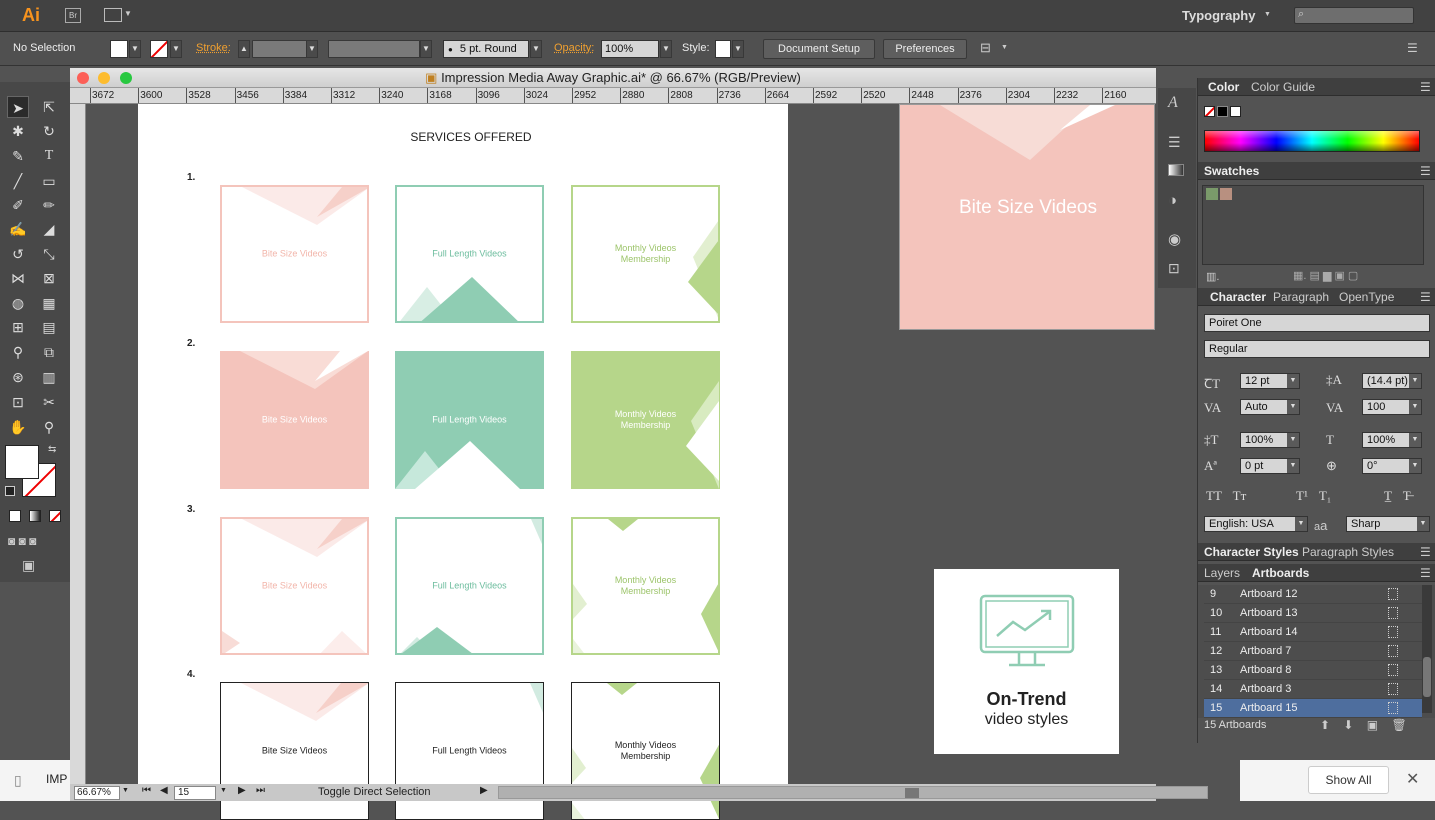 The height and width of the screenshot is (820, 1435). Describe the element at coordinates (1313, 651) in the screenshot. I see `artboard-row: 12 Artboard 7` at that location.